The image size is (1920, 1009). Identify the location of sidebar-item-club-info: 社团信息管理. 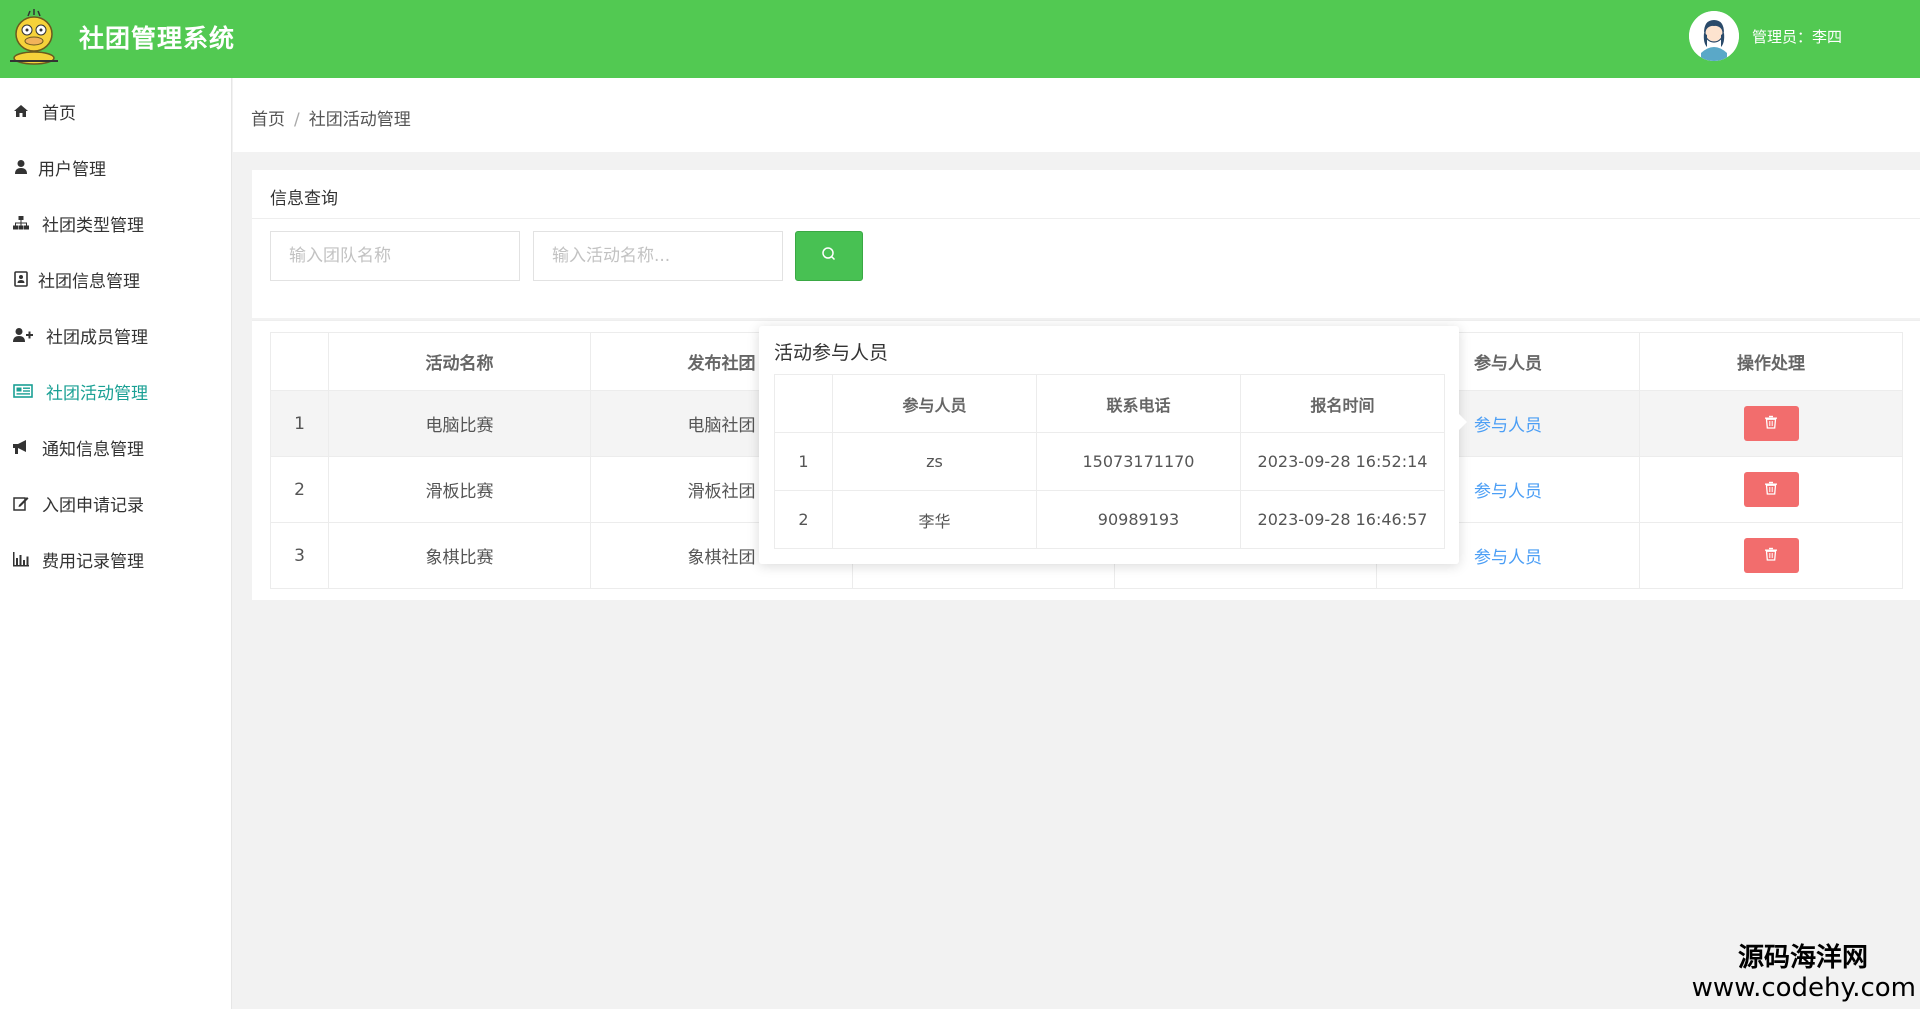
(116, 279).